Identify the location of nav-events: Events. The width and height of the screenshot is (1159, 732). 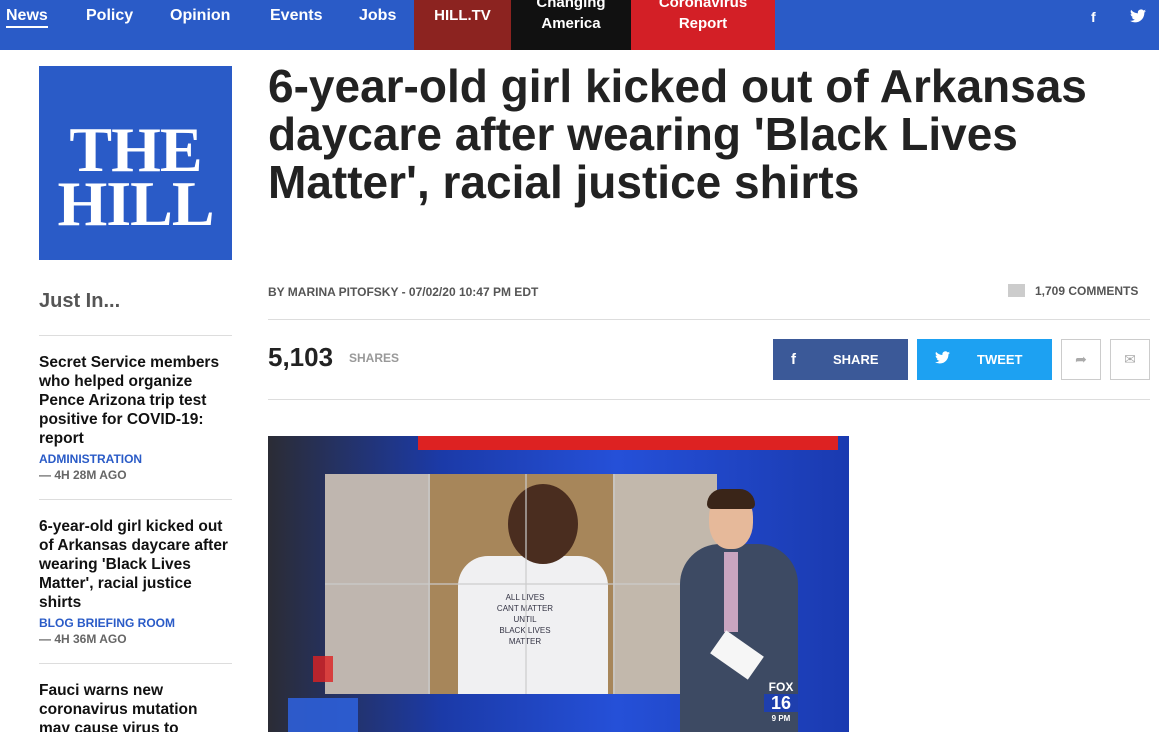
(296, 25).